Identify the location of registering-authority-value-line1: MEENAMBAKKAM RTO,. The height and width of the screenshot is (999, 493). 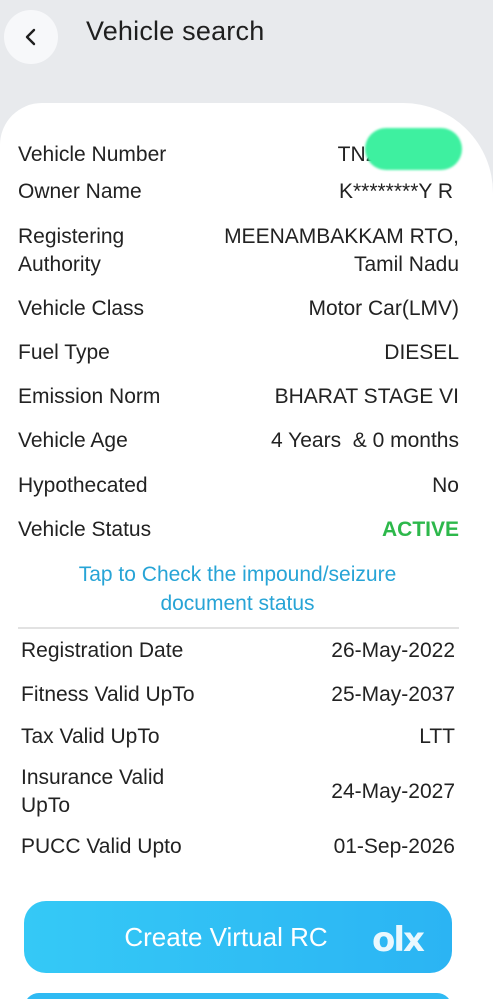
(341, 236).